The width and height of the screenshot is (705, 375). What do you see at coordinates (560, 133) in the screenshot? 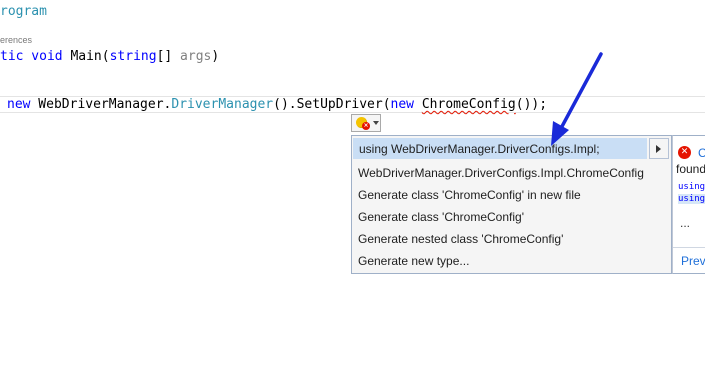
I see `arrow-head` at bounding box center [560, 133].